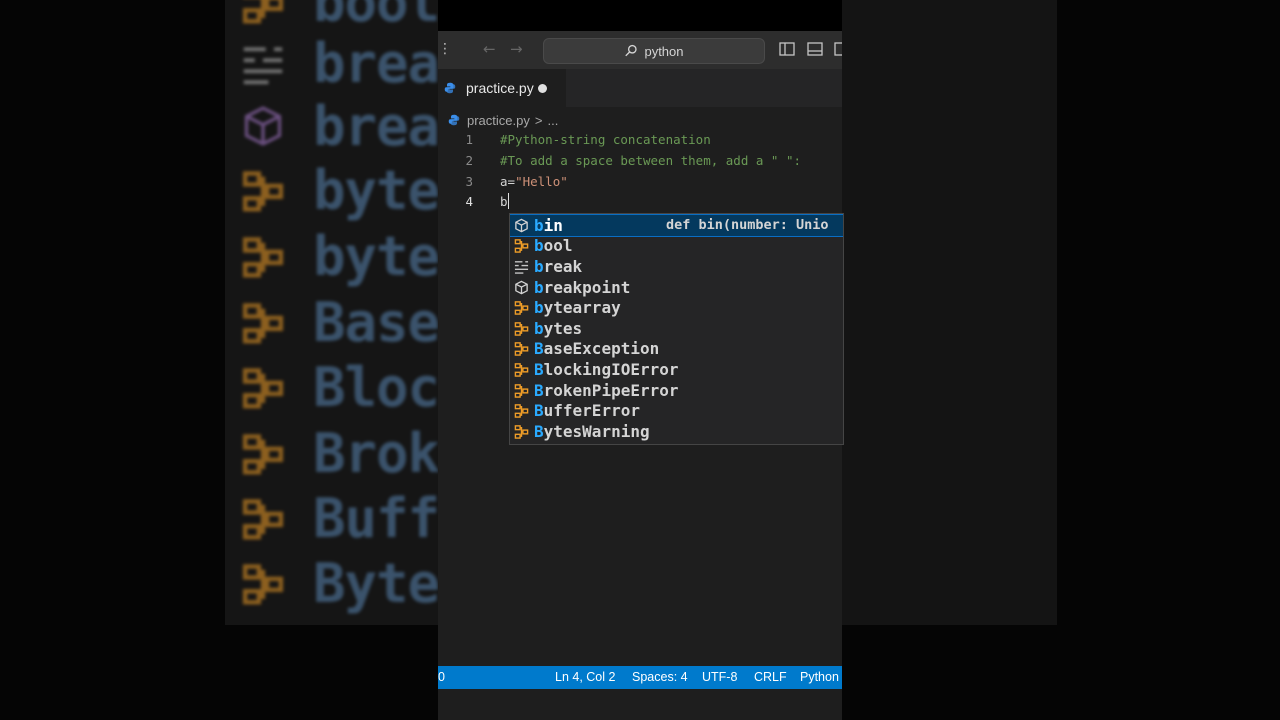 The image size is (1280, 720). Describe the element at coordinates (508, 181) in the screenshot. I see `code-variable: a=` at that location.